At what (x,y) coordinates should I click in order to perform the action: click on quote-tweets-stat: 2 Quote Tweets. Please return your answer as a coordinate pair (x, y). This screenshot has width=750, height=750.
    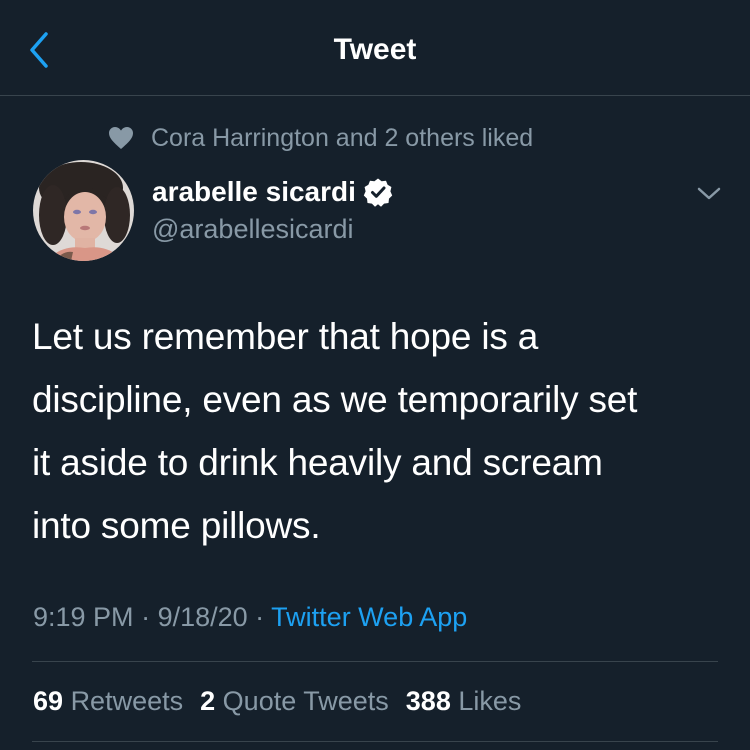
    Looking at the image, I should click on (294, 701).